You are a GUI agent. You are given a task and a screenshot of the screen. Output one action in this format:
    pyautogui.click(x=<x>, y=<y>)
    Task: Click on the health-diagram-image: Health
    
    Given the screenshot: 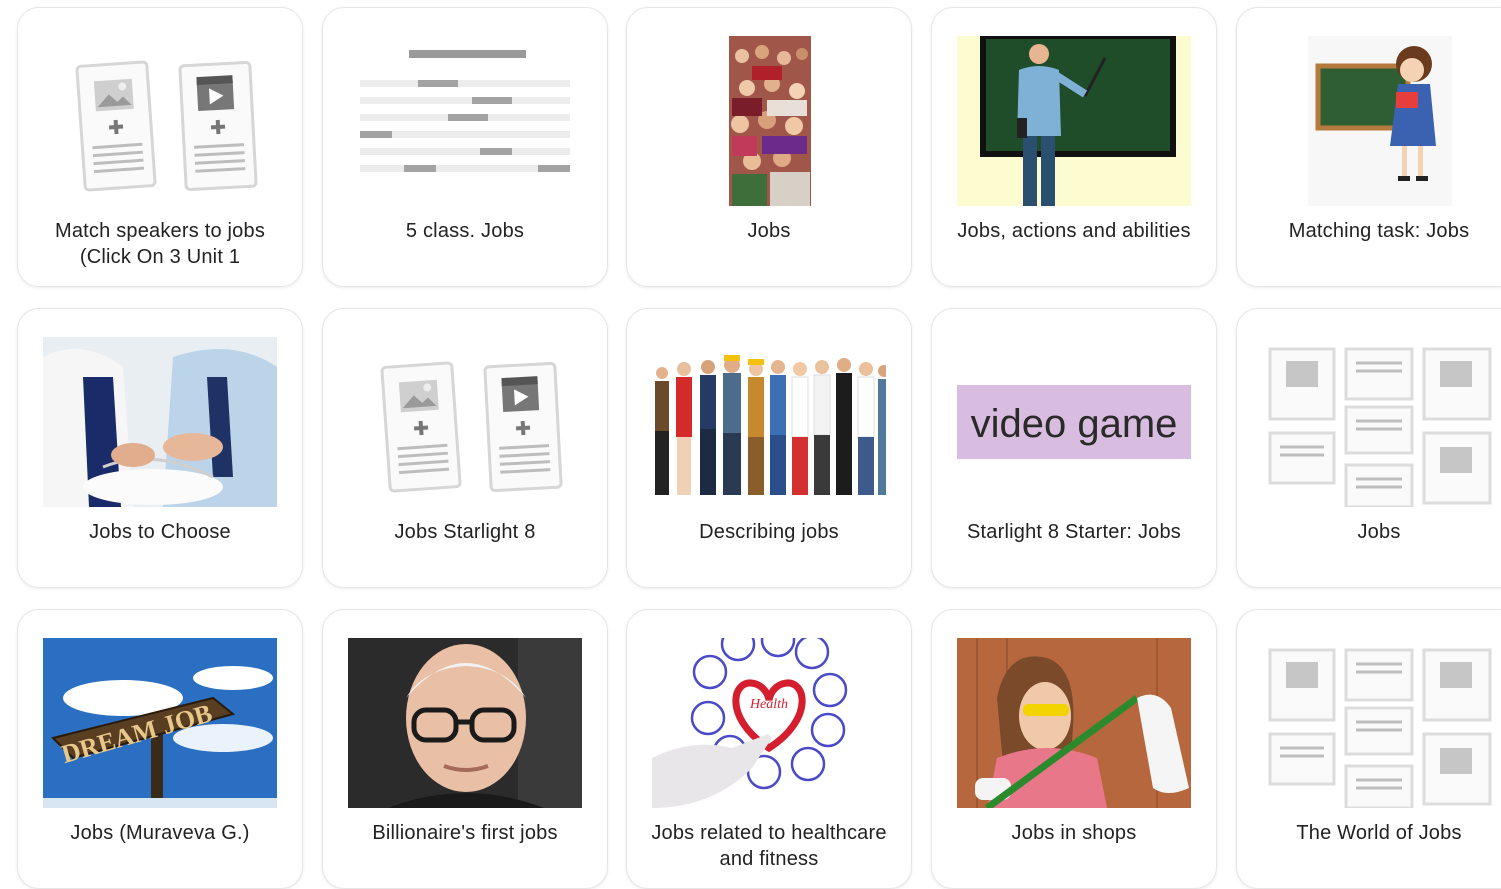 What is the action you would take?
    pyautogui.click(x=769, y=723)
    